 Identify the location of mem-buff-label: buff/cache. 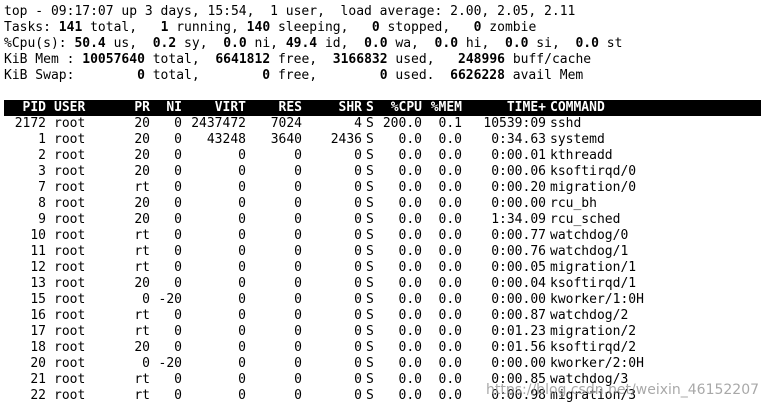
(548, 59).